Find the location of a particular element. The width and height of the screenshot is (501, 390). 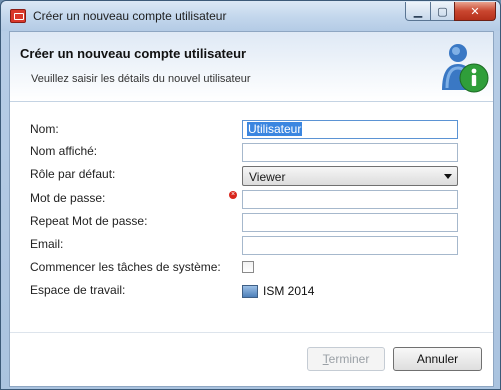

maximize-icon: ▢ is located at coordinates (442, 11).